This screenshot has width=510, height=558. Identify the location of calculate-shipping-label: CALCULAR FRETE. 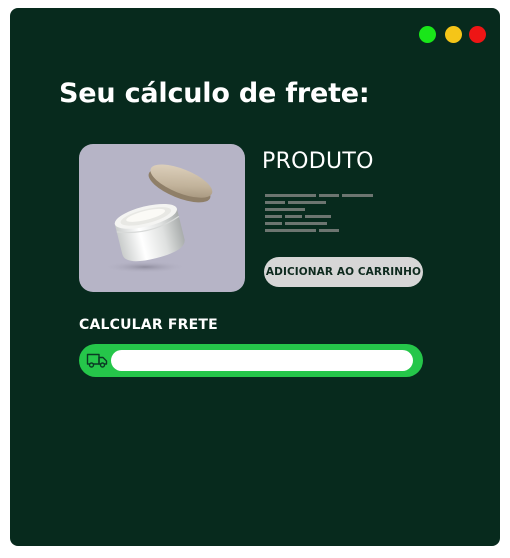
(148, 325).